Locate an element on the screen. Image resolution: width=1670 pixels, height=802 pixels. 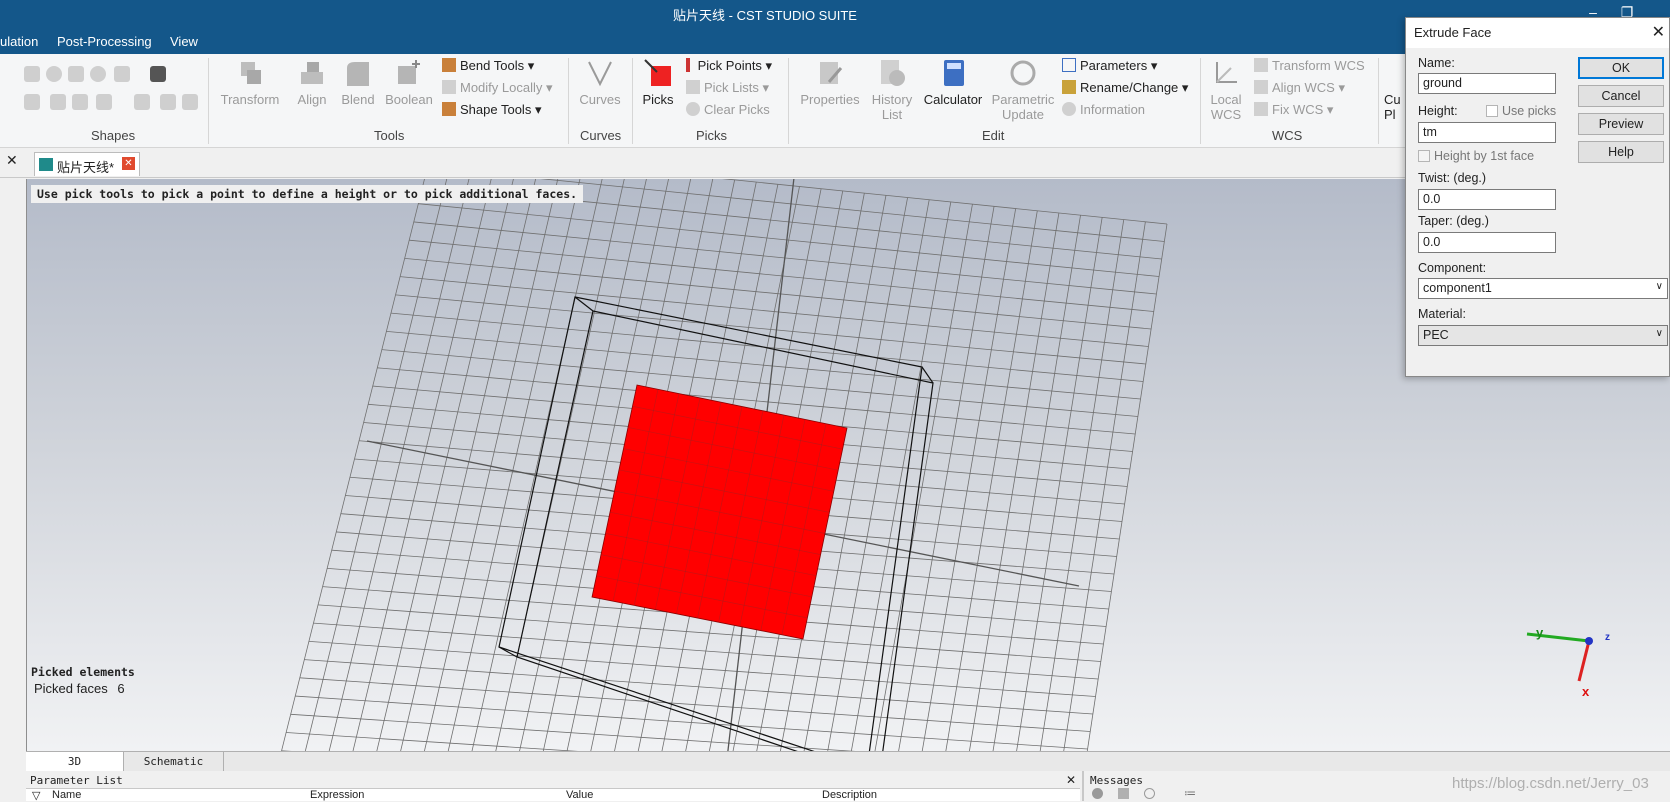
tab-3d: 3D is located at coordinates (75, 761).